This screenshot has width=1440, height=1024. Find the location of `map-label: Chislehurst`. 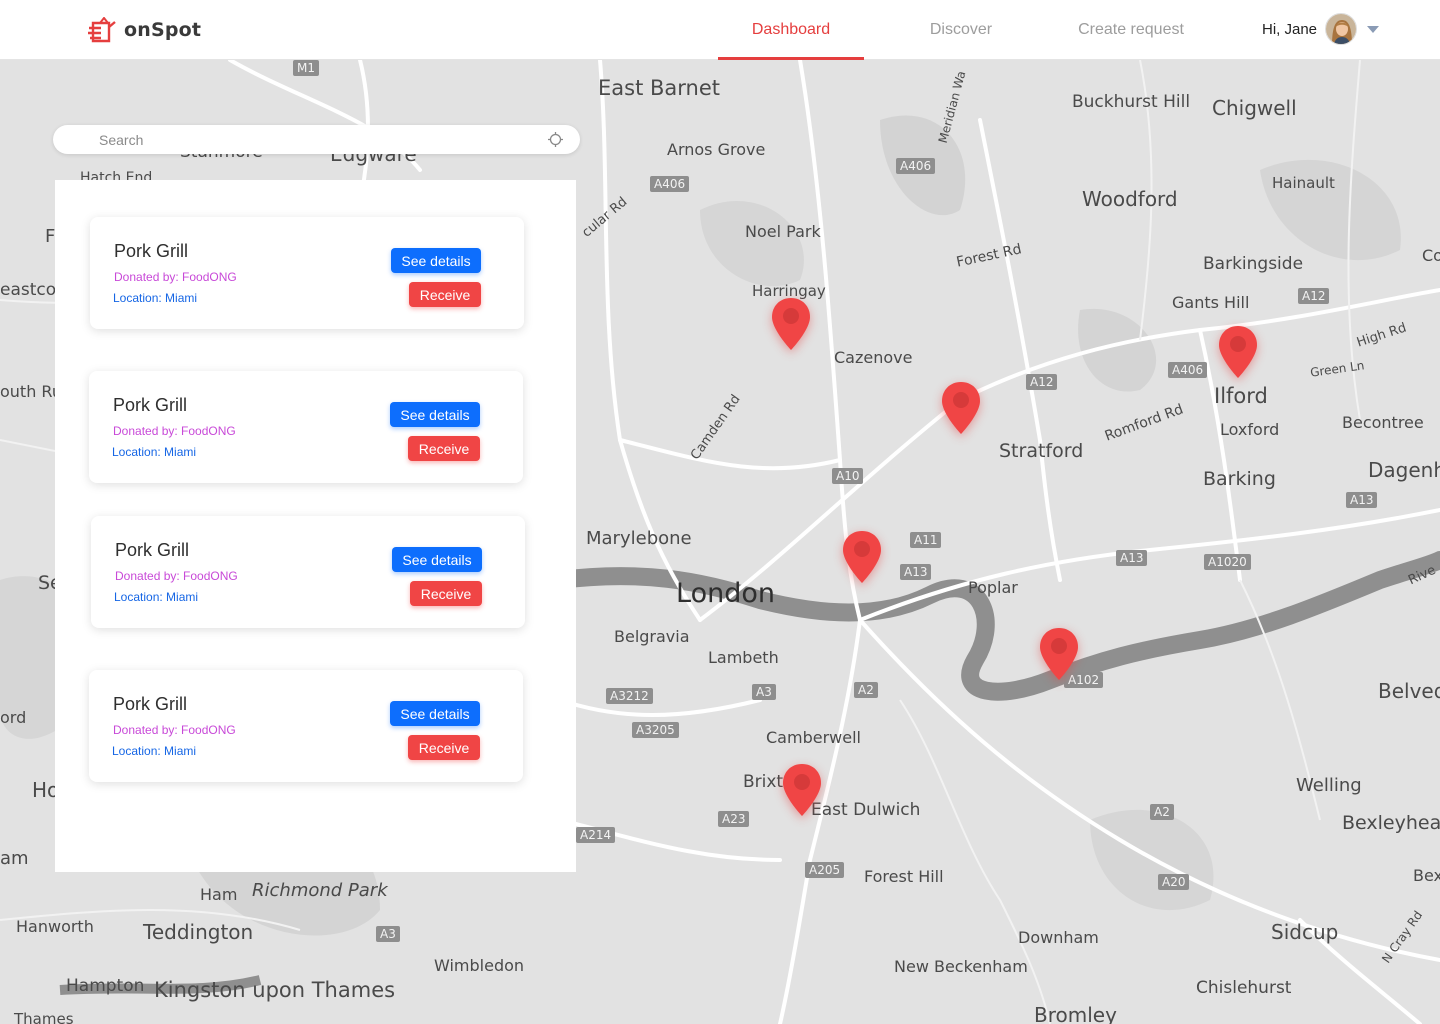

map-label: Chislehurst is located at coordinates (1244, 988).